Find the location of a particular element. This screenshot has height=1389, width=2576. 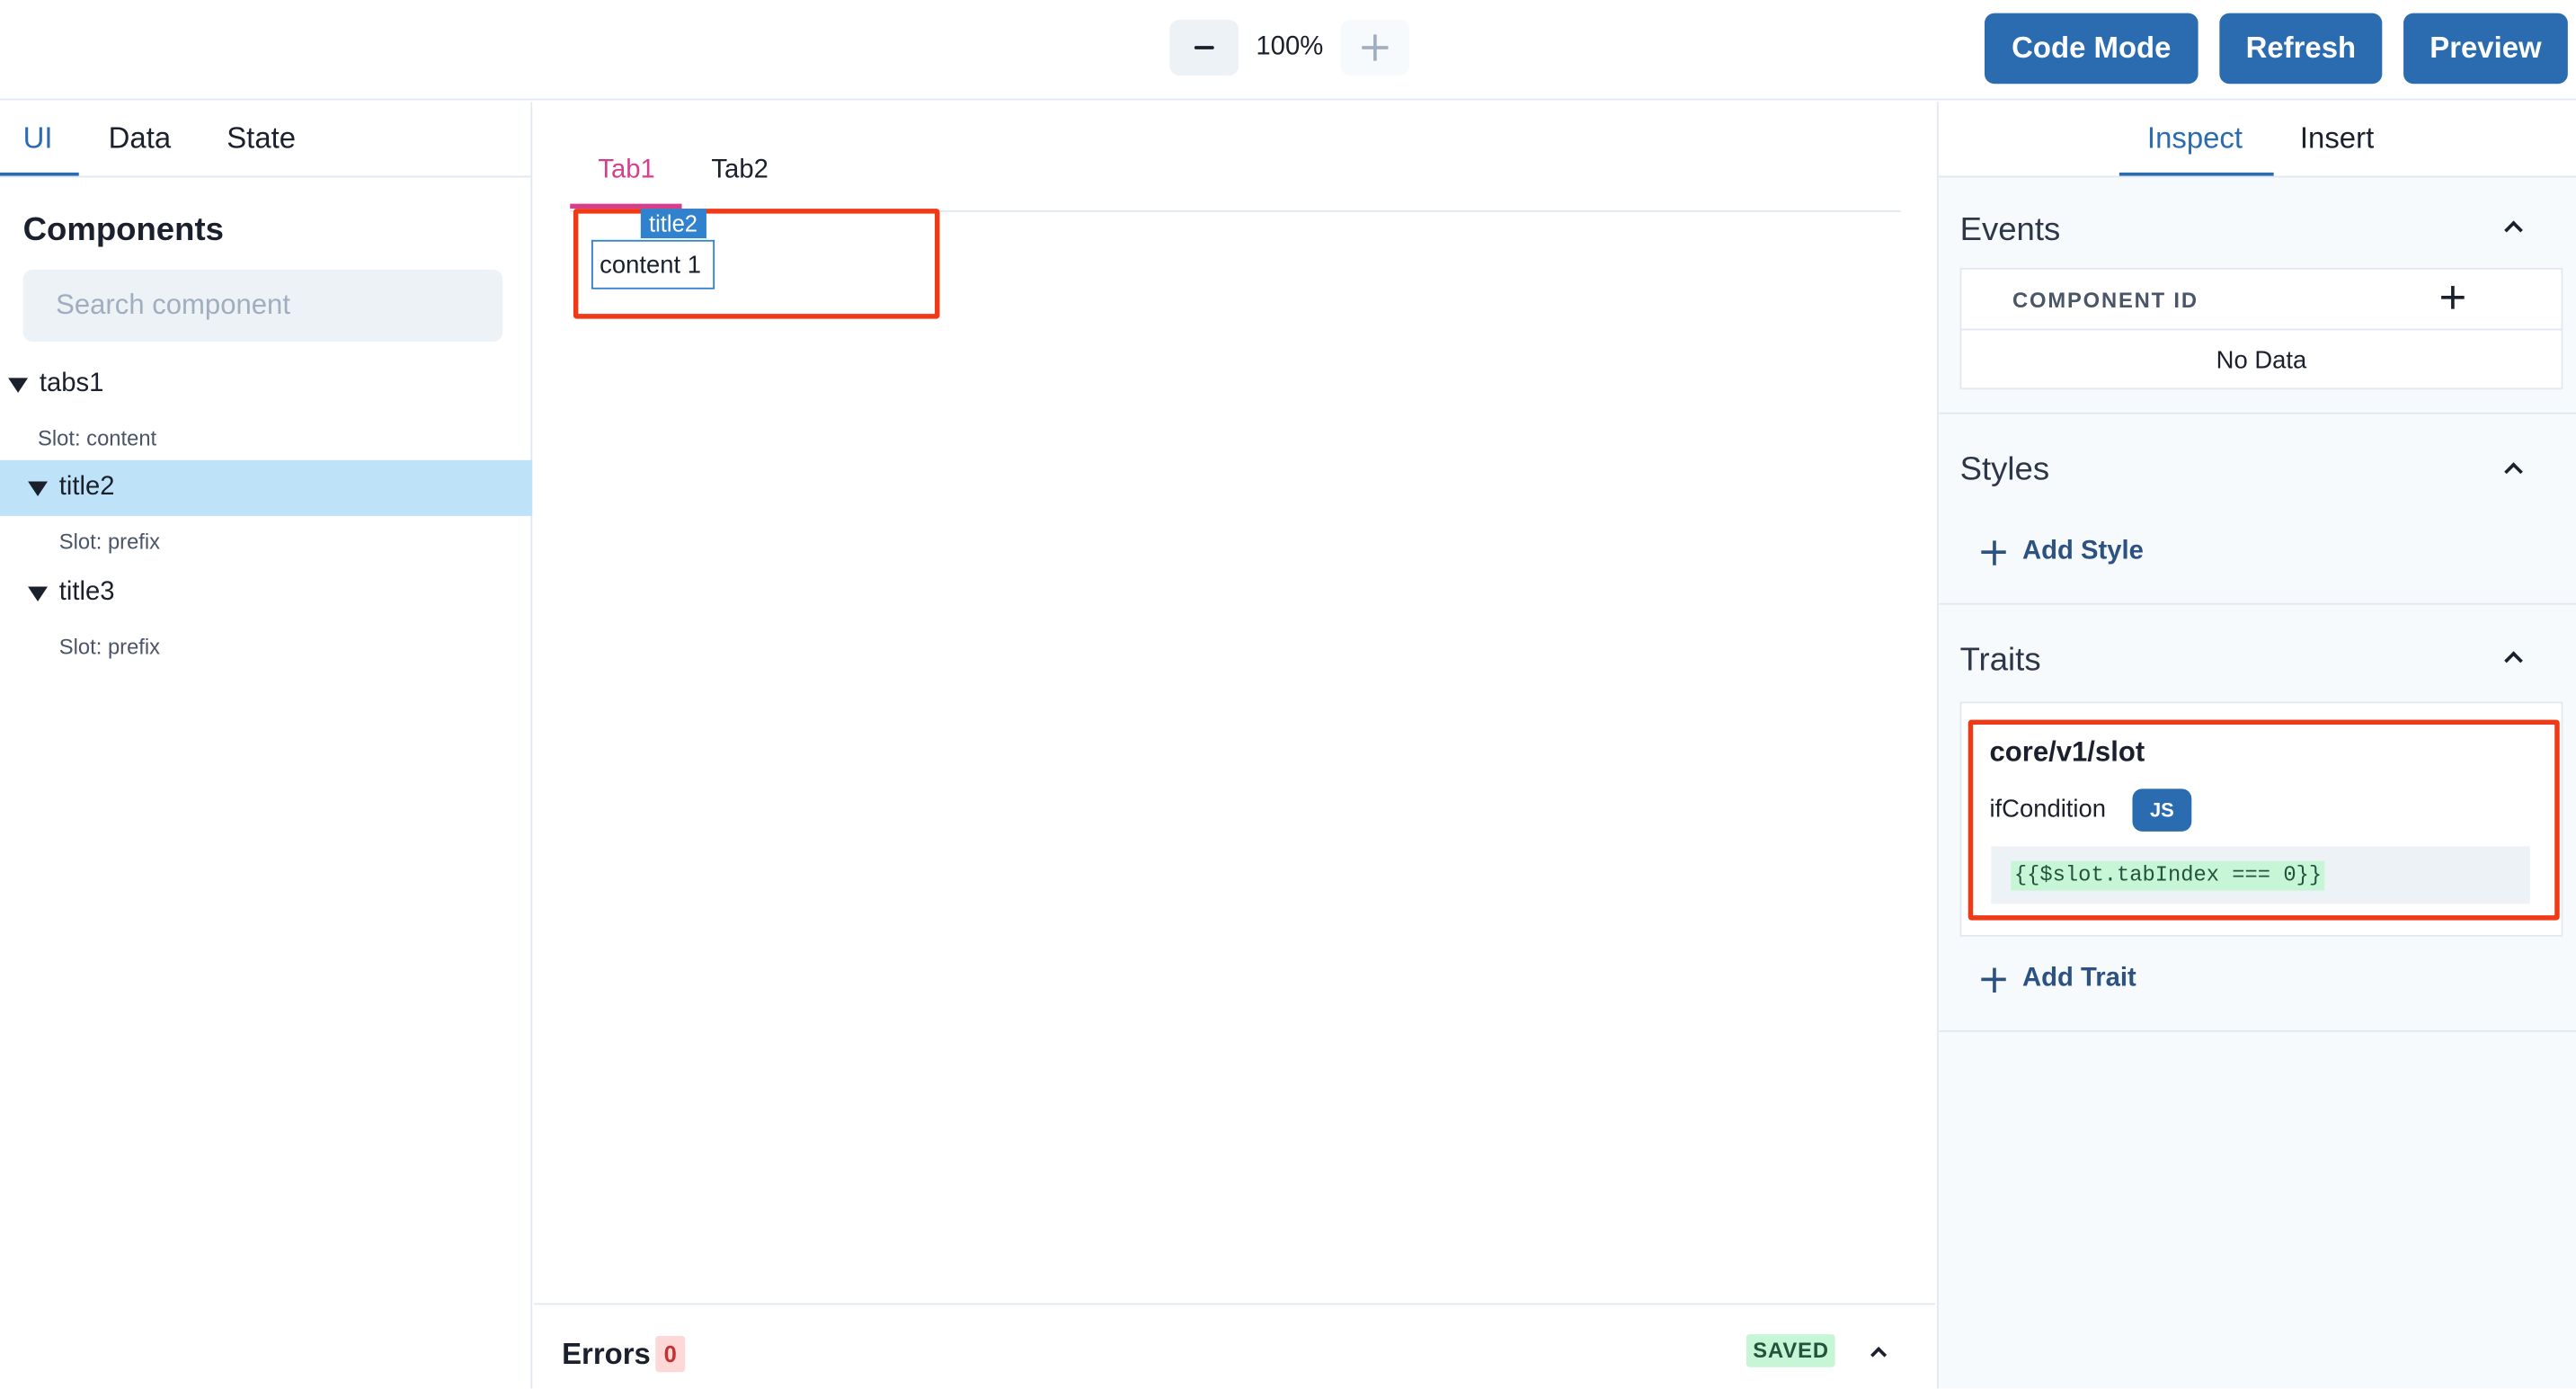

errors-count-badge: 0 is located at coordinates (670, 1354).